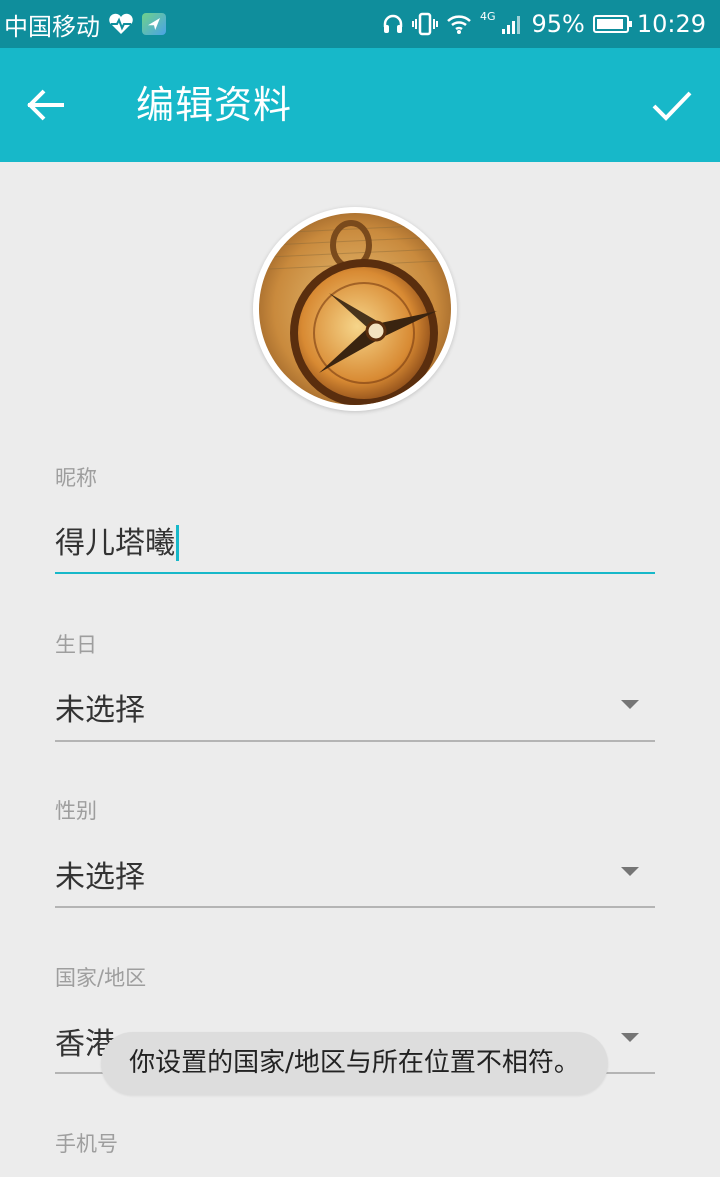 The height and width of the screenshot is (1177, 720). I want to click on battery-percent: 95%, so click(558, 24).